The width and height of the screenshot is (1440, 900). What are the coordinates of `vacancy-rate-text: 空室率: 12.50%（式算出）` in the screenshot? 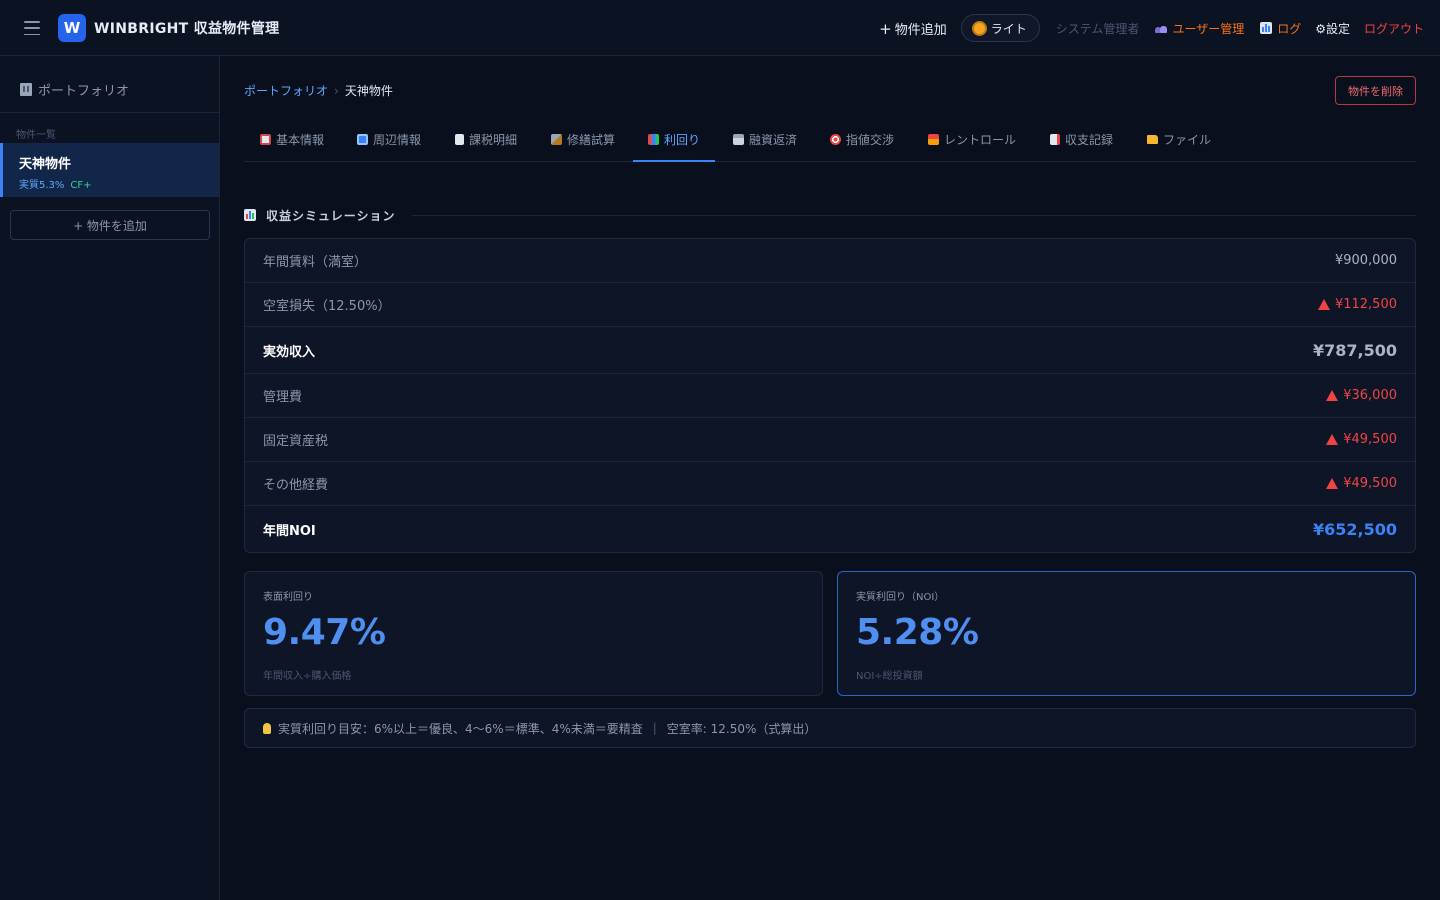 It's located at (741, 728).